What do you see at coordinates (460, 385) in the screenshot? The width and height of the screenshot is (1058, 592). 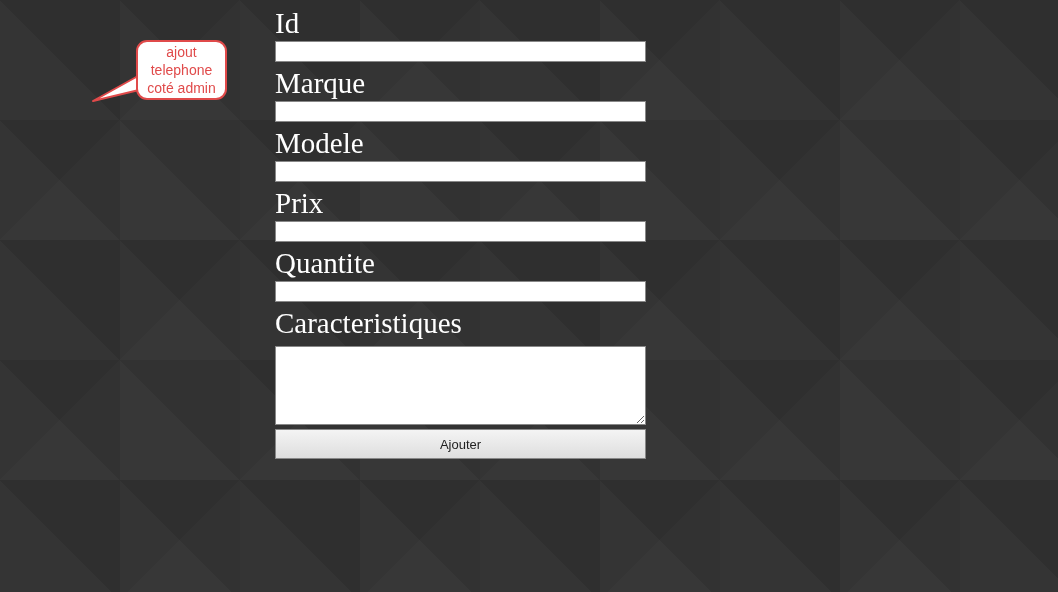 I see `text-area` at bounding box center [460, 385].